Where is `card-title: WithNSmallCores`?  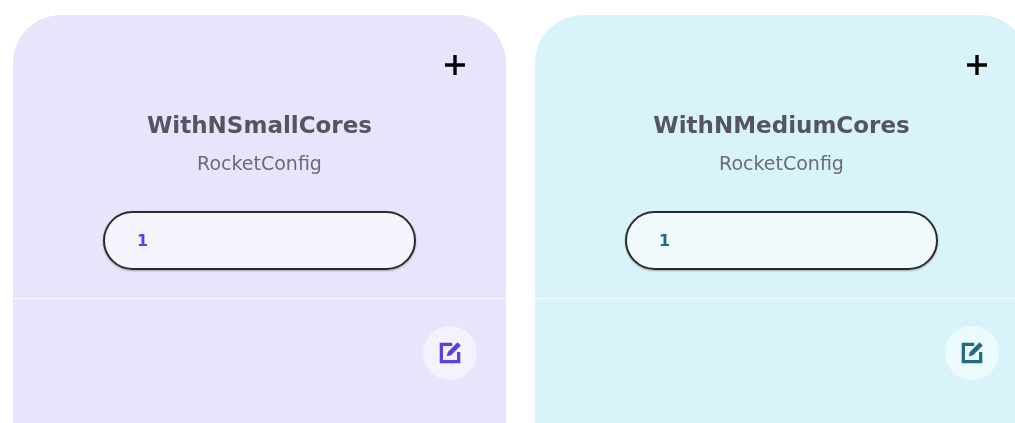 card-title: WithNSmallCores is located at coordinates (259, 125).